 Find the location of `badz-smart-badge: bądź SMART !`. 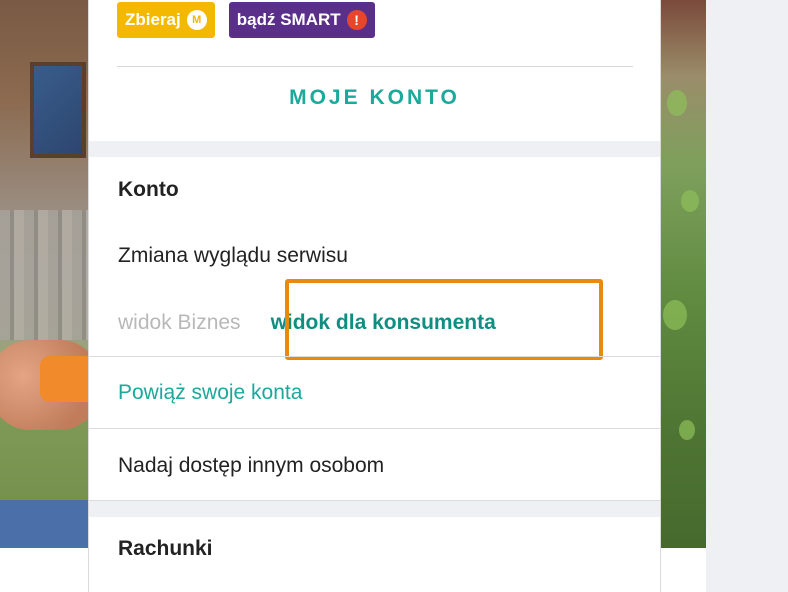

badz-smart-badge: bądź SMART ! is located at coordinates (301, 20).